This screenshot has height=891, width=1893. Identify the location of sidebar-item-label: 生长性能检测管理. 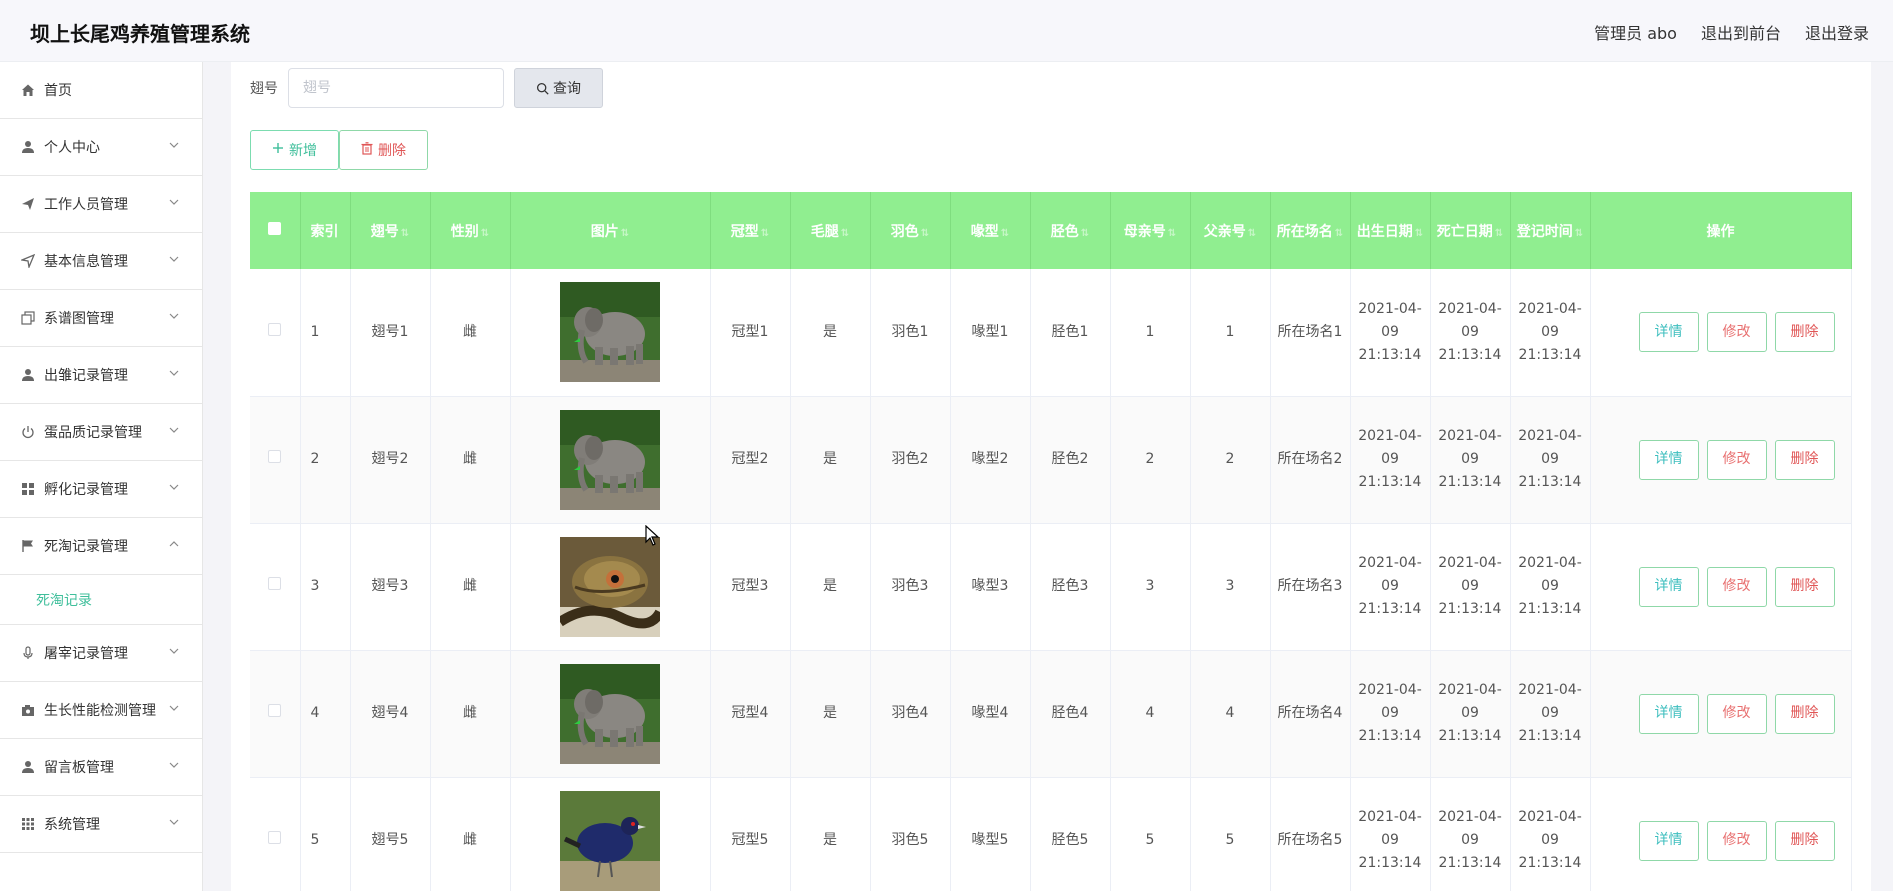
(100, 711).